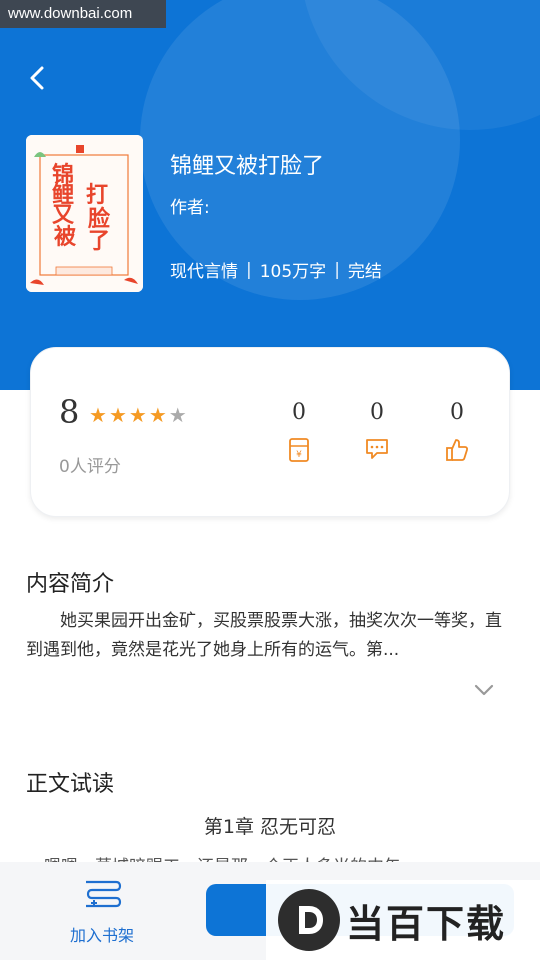 The height and width of the screenshot is (960, 540). I want to click on back-button, so click(38, 78).